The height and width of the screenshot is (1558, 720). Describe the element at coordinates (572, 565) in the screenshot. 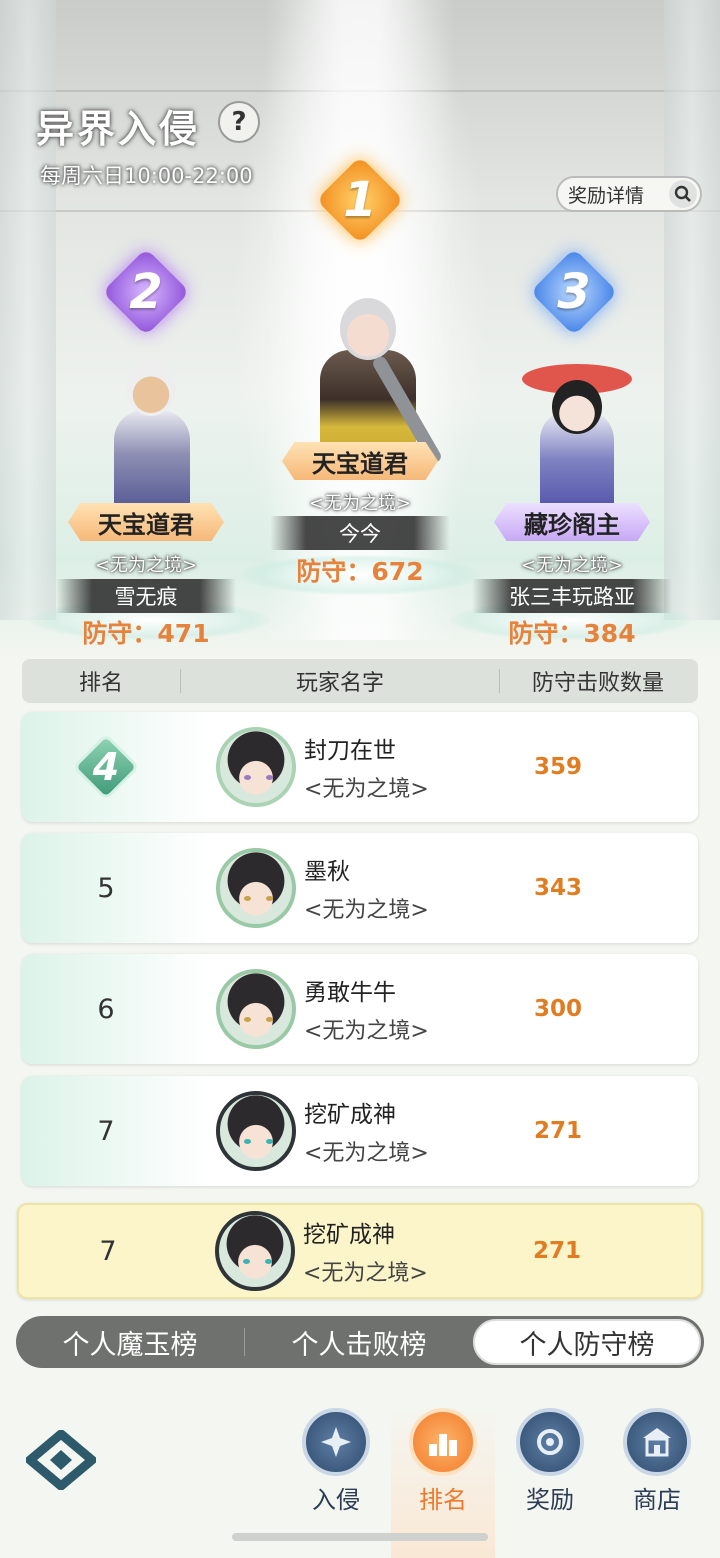

I see `rank-3-guild: <无为之境>` at that location.